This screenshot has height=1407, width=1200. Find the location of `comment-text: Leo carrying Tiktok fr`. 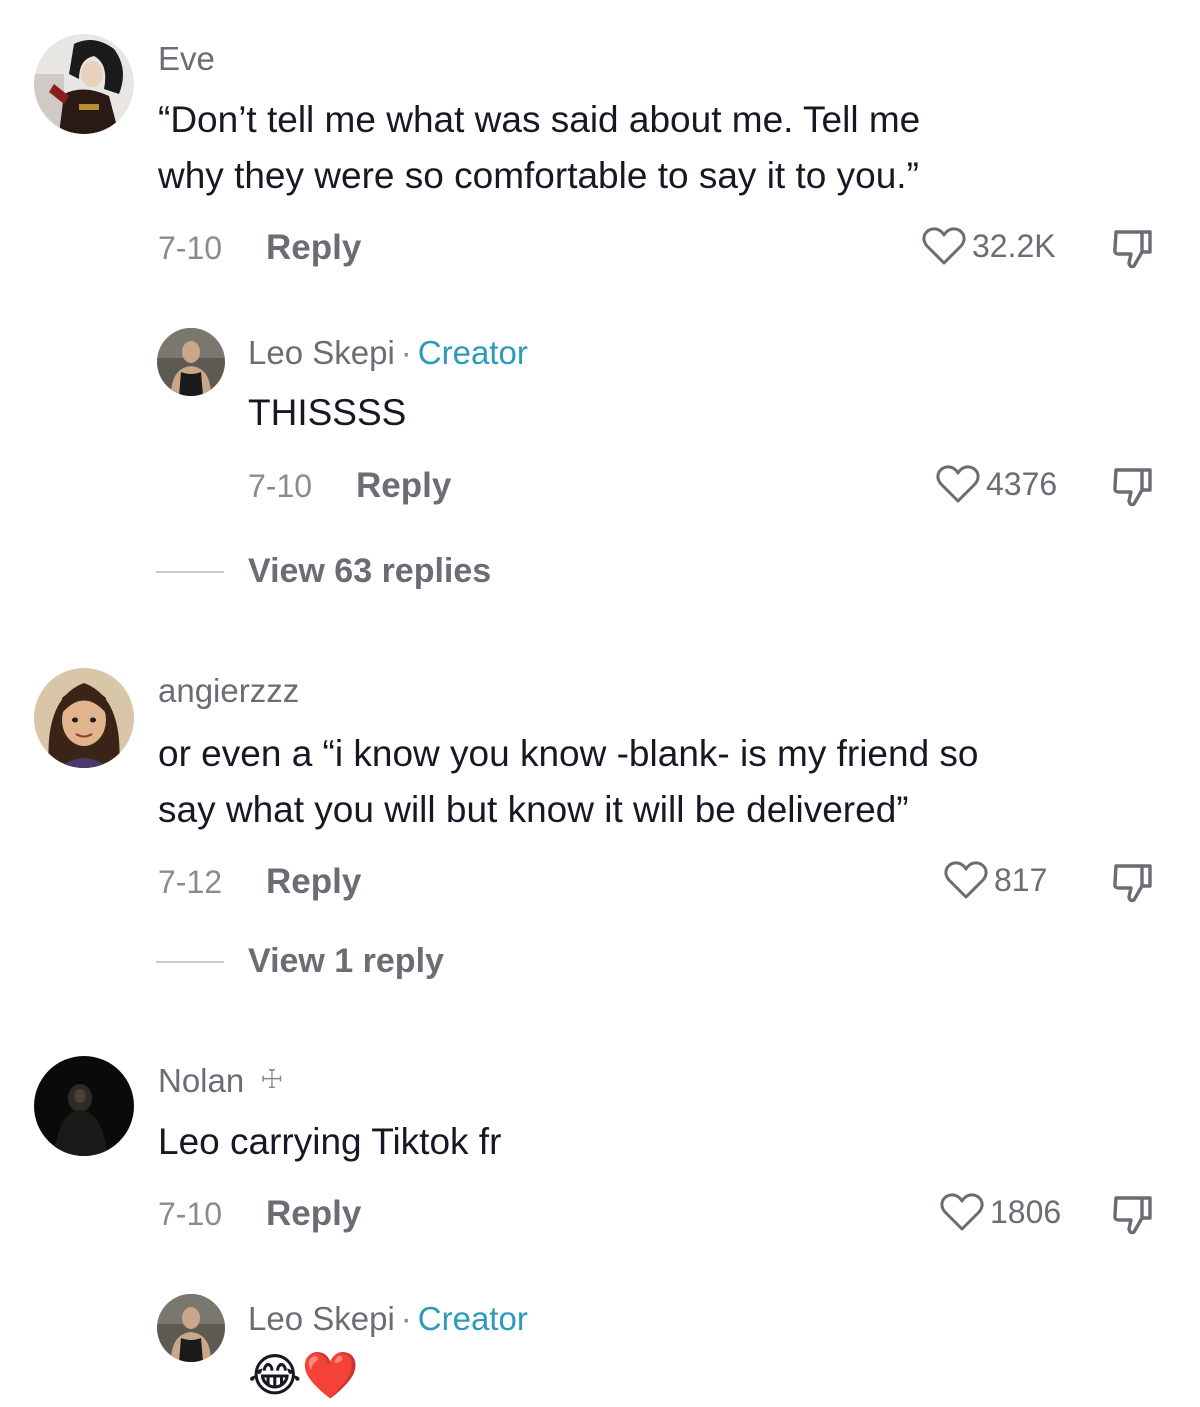

comment-text: Leo carrying Tiktok fr is located at coordinates (330, 1141).